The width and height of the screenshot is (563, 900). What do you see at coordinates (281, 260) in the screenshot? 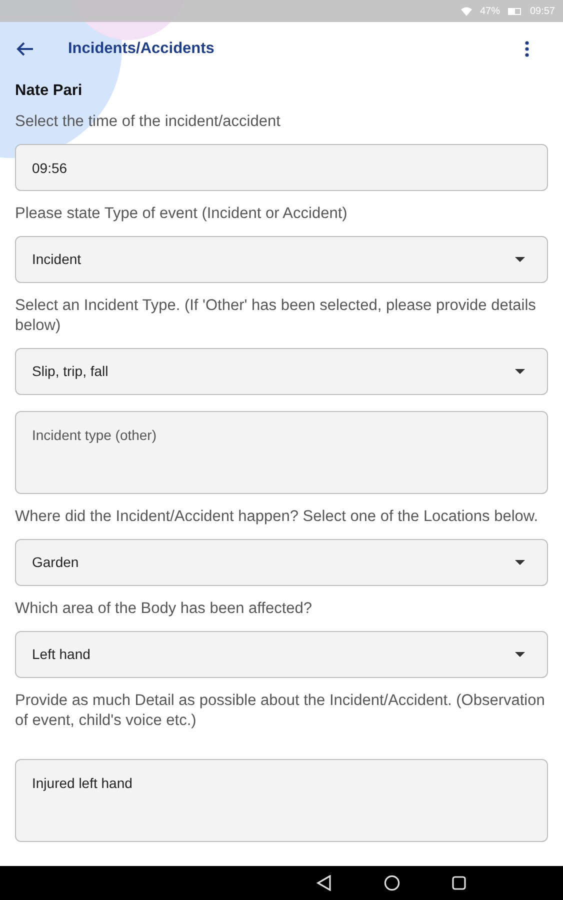
I see `dropdown-field: Incident` at bounding box center [281, 260].